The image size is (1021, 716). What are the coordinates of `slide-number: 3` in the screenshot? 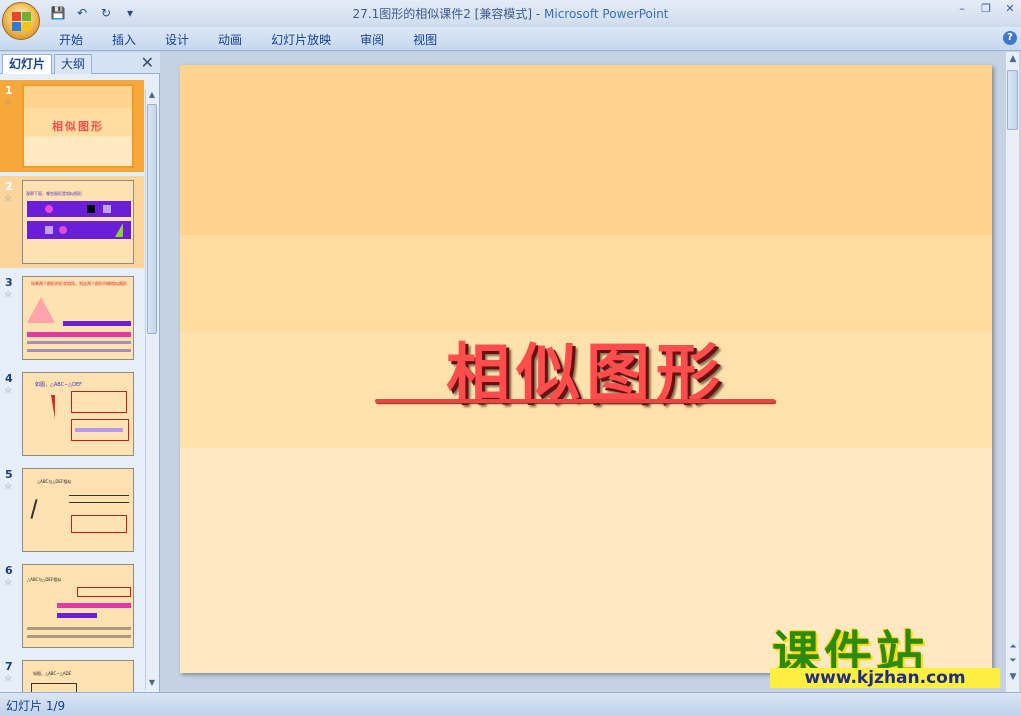 It's located at (9, 282).